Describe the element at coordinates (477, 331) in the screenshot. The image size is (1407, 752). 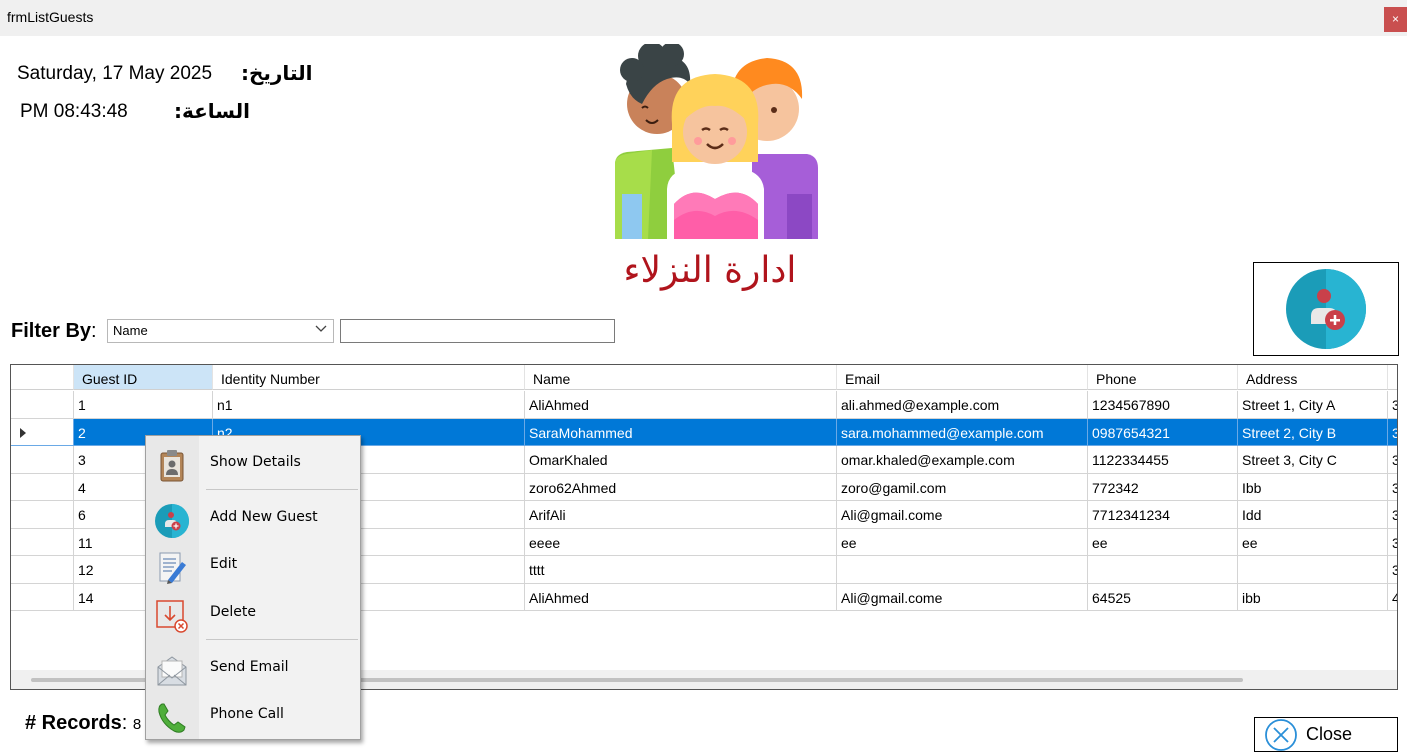
I see `filter-text-input` at that location.